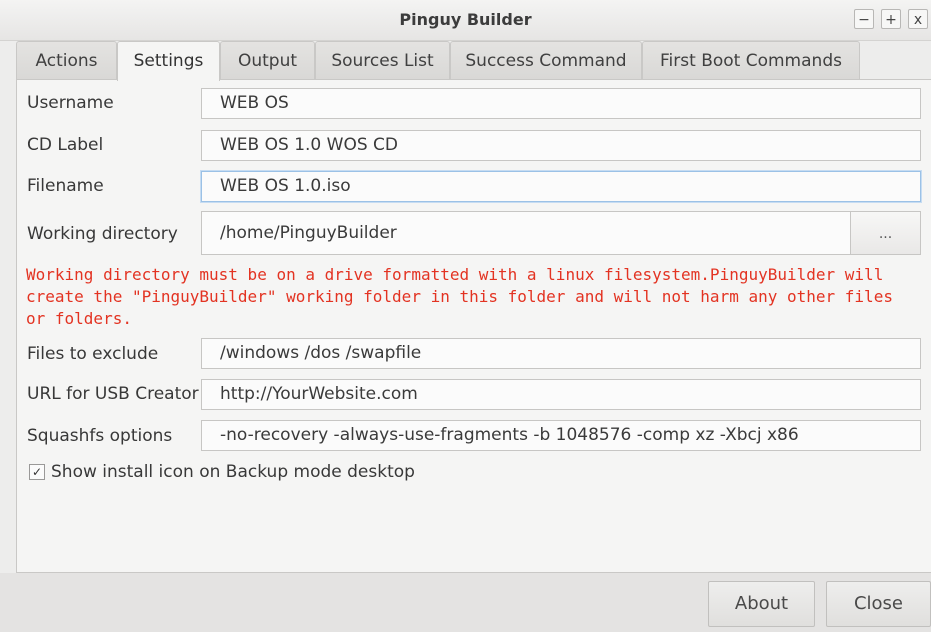  Describe the element at coordinates (891, 19) in the screenshot. I see `maximize-icon: +` at that location.